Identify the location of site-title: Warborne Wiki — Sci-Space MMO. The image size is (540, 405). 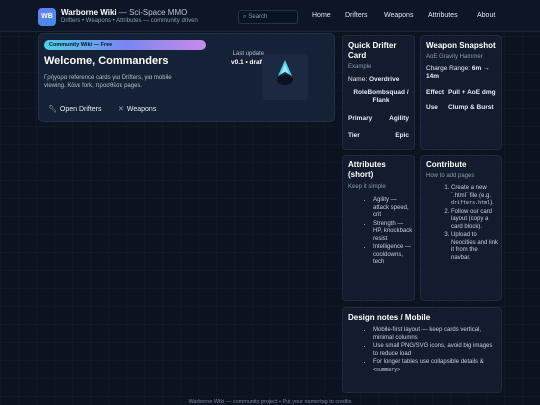
(124, 12).